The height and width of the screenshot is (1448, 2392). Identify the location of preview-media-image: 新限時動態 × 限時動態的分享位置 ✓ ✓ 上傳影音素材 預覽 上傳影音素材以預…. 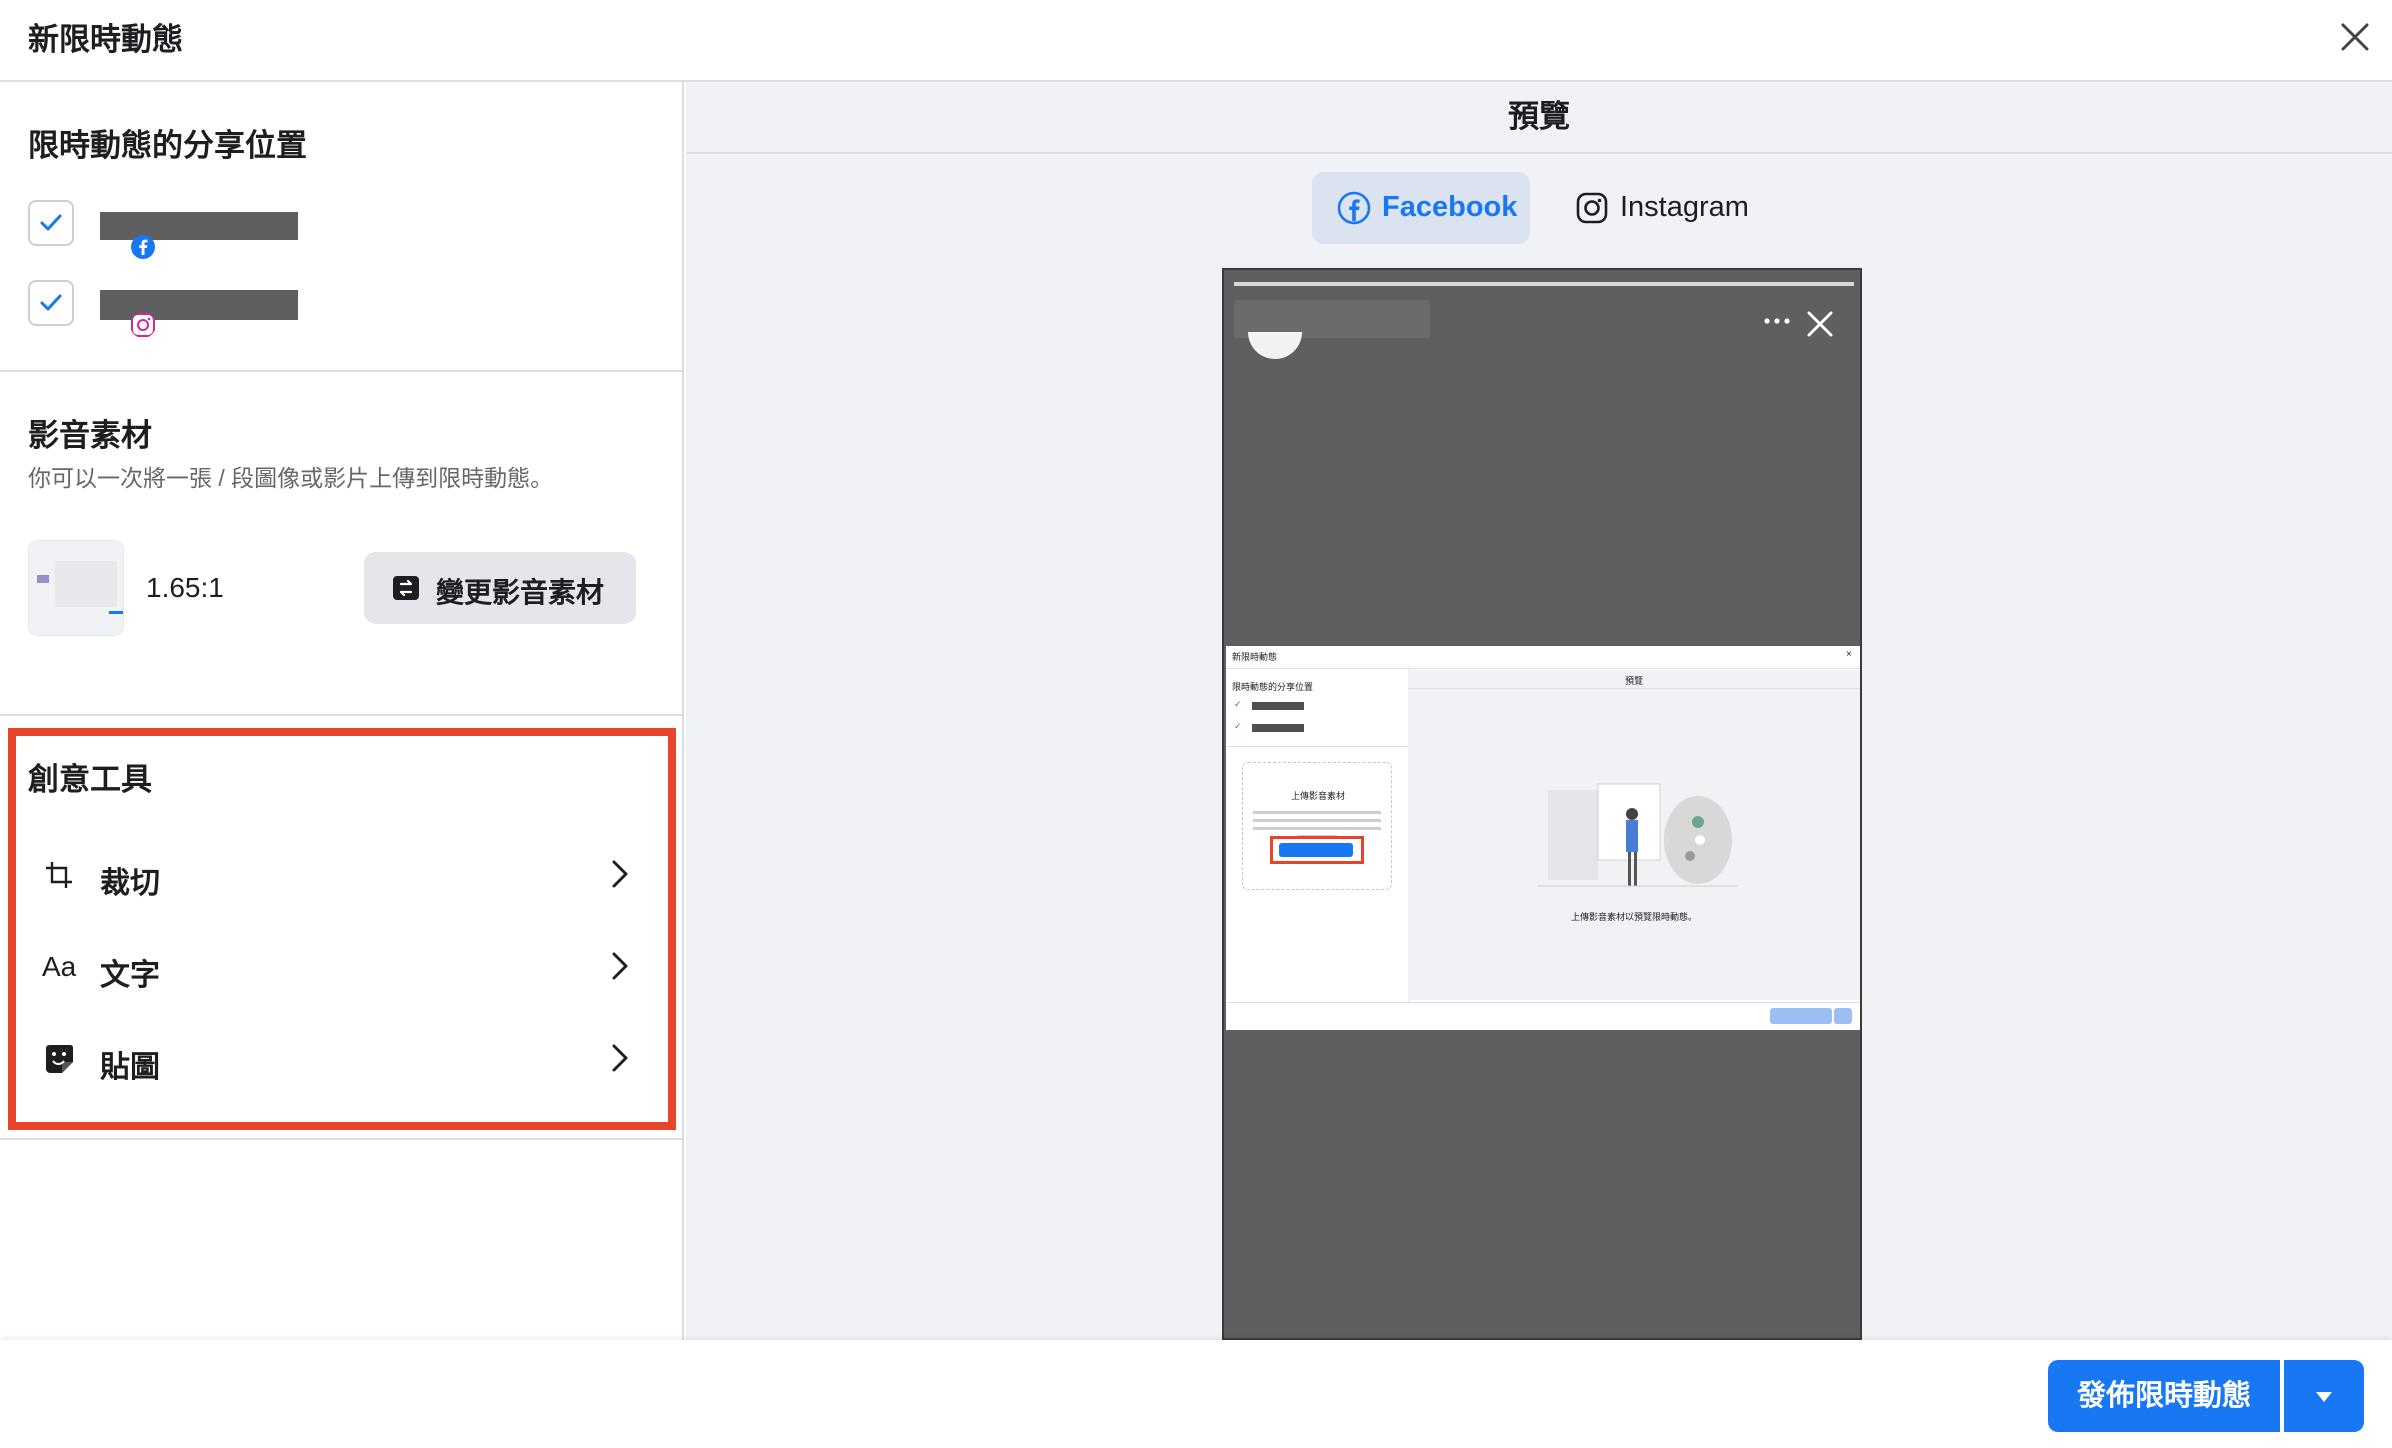
(1543, 838).